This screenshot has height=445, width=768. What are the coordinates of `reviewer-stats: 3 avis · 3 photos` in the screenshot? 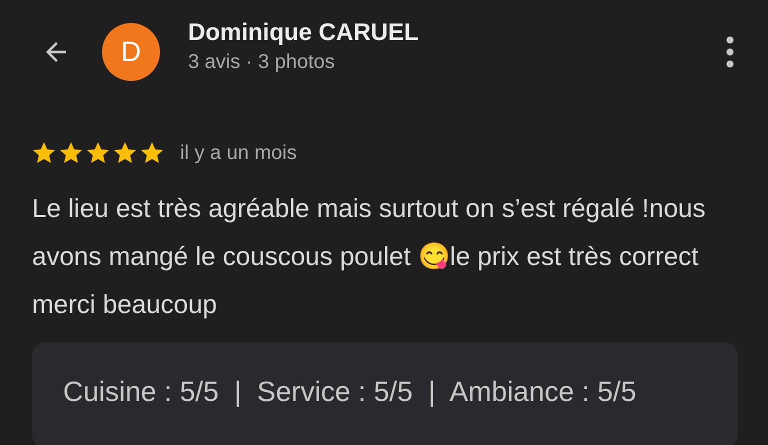 It's located at (262, 62).